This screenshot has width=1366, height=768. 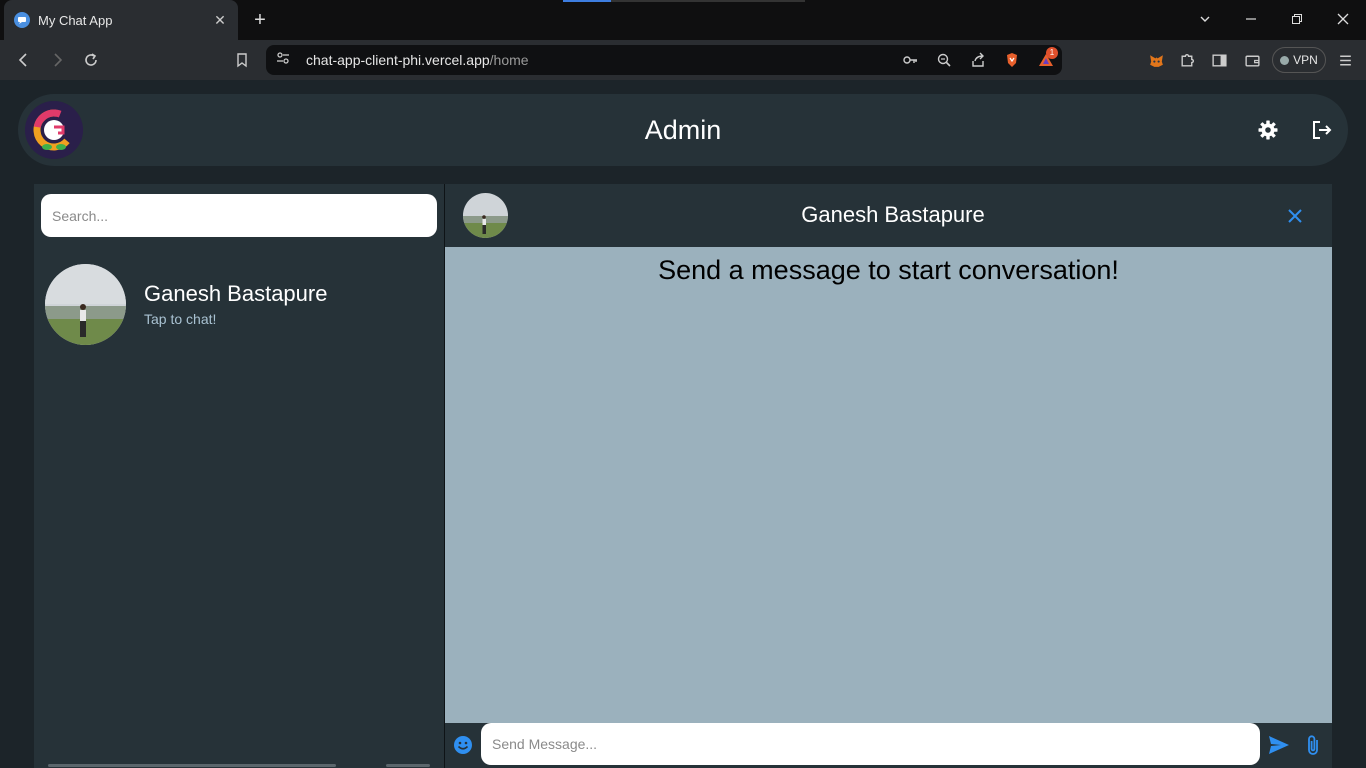 What do you see at coordinates (1205, 20) in the screenshot?
I see `tab-list-chevron-icon` at bounding box center [1205, 20].